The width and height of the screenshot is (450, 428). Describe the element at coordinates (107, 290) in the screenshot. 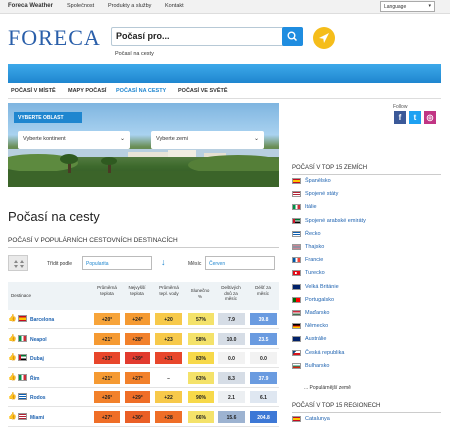

I see `col-avg-temp: Průměrná teplota` at that location.